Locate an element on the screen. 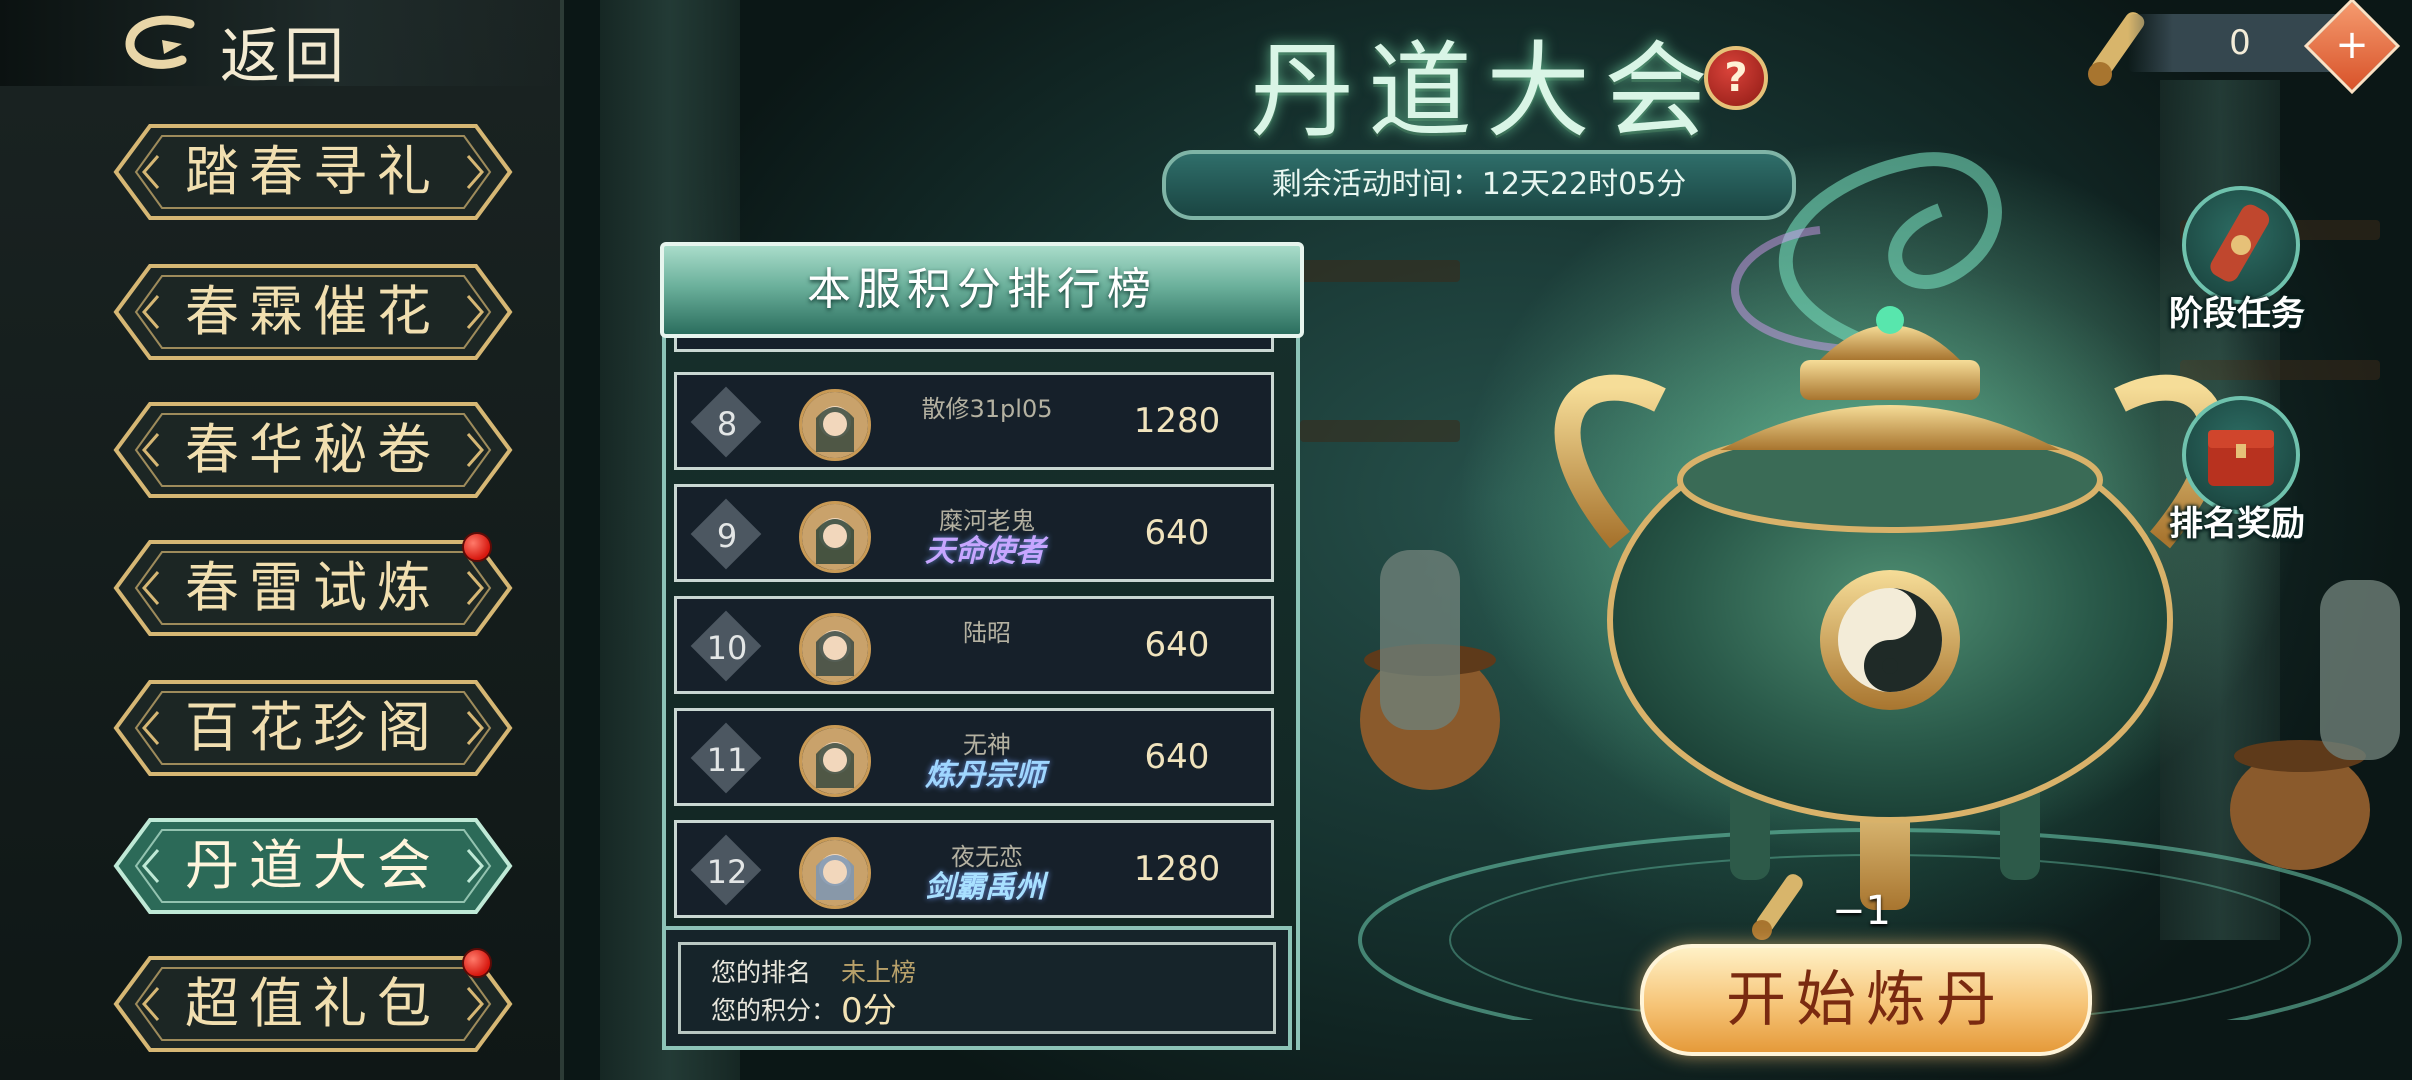  my-rank-panel: 您的排名 未上榜 您的积分： 0分 is located at coordinates (977, 988).